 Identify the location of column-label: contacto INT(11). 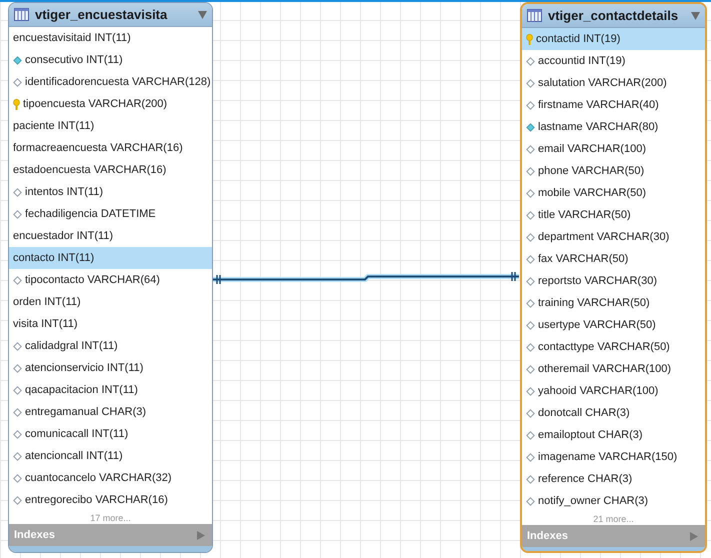
(53, 258).